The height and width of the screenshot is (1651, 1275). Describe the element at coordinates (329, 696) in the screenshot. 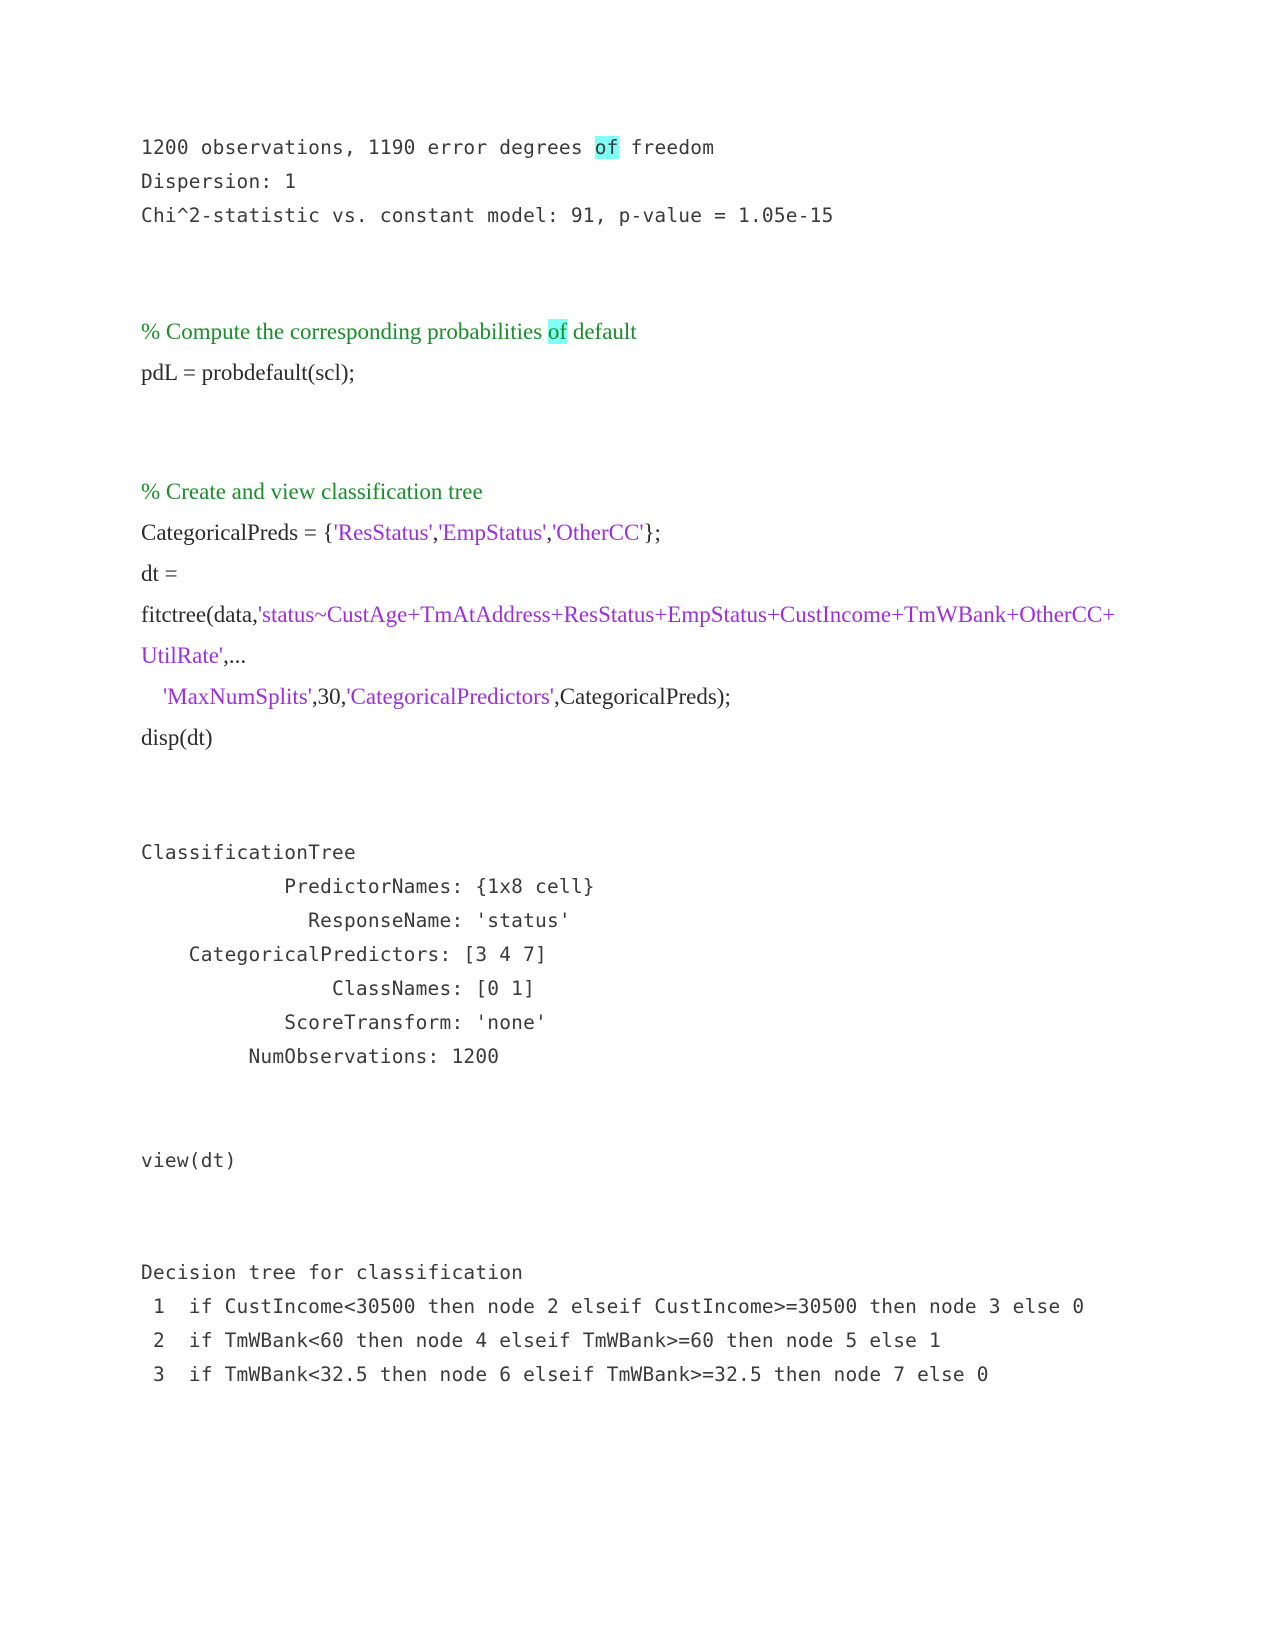

I see `option-value-30: ,30,` at that location.